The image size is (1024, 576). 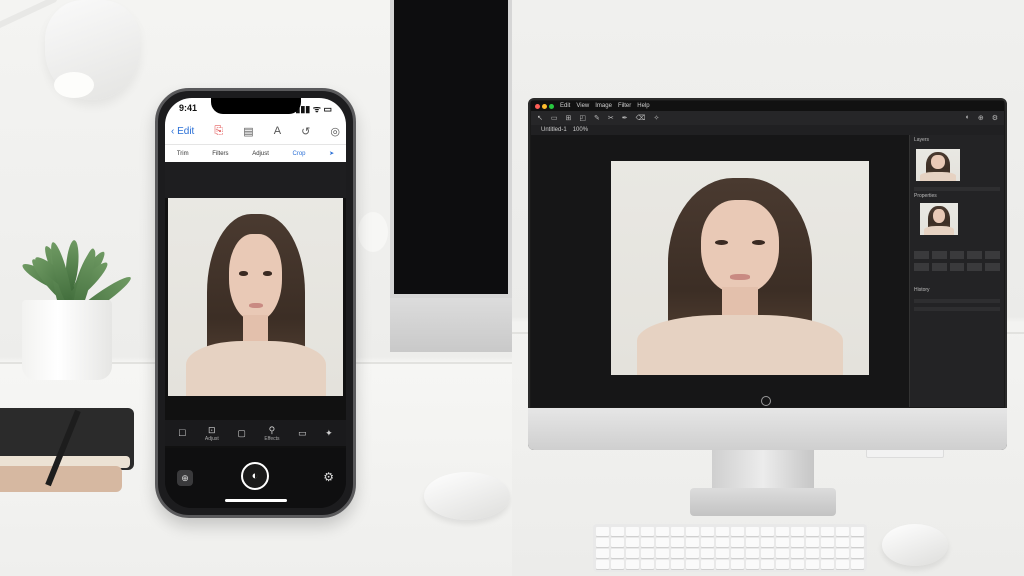 What do you see at coordinates (554, 118) in the screenshot?
I see `marquee-tool-icon: ▭` at bounding box center [554, 118].